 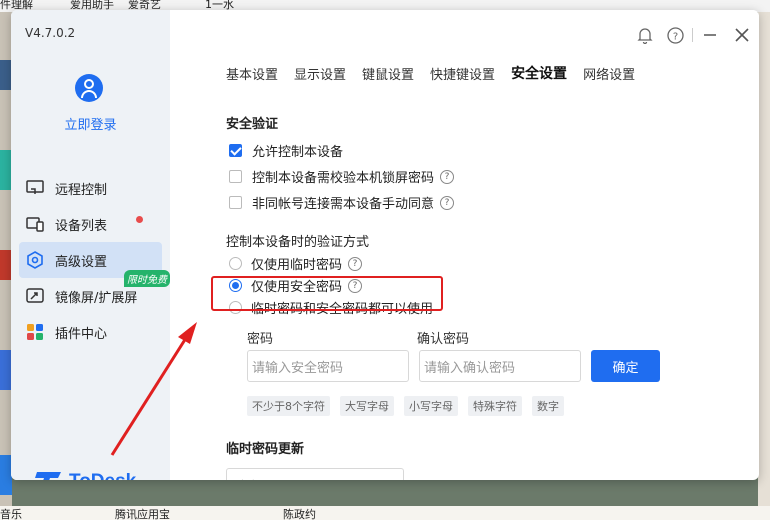 I want to click on window-controls: ?, so click(x=696, y=35).